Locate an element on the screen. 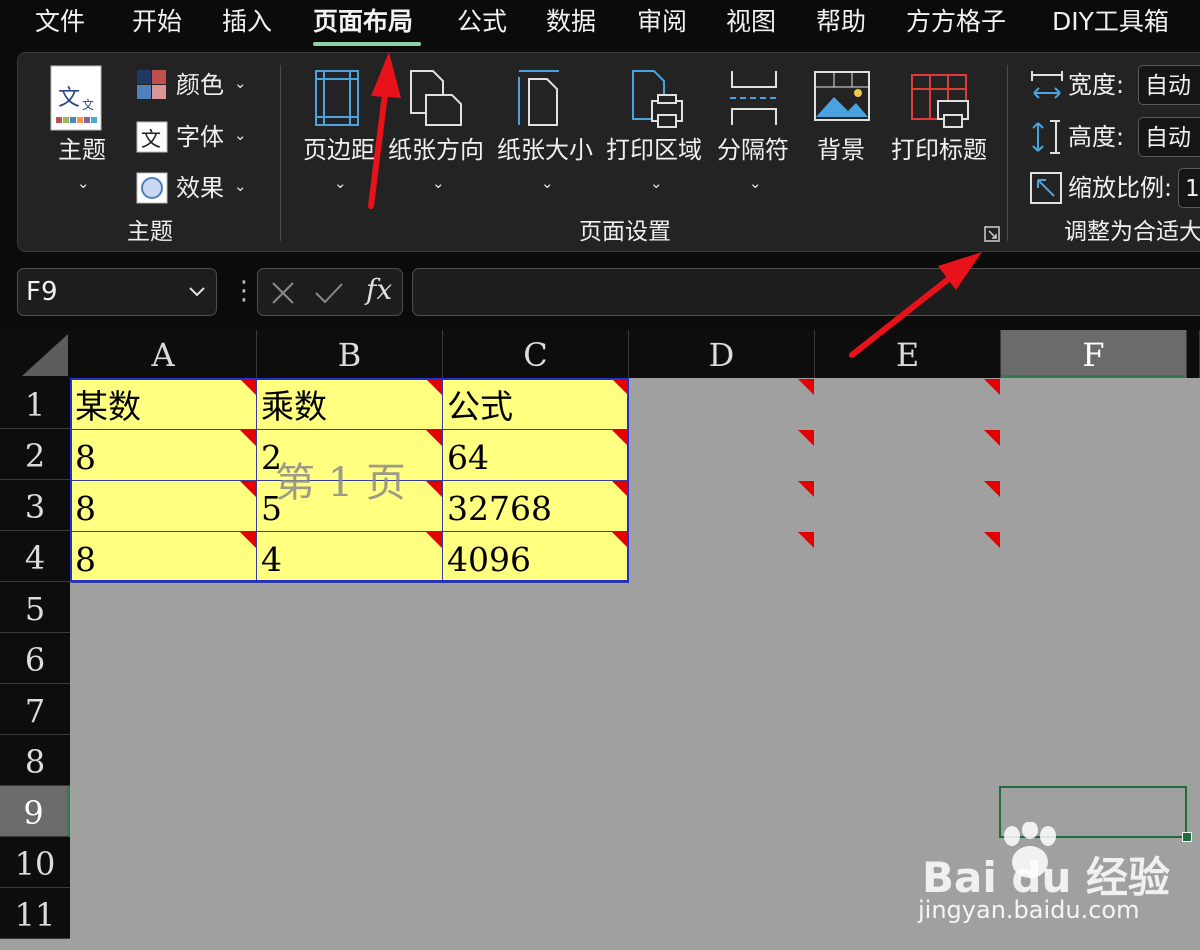  cell-a1: 某数 is located at coordinates (164, 404).